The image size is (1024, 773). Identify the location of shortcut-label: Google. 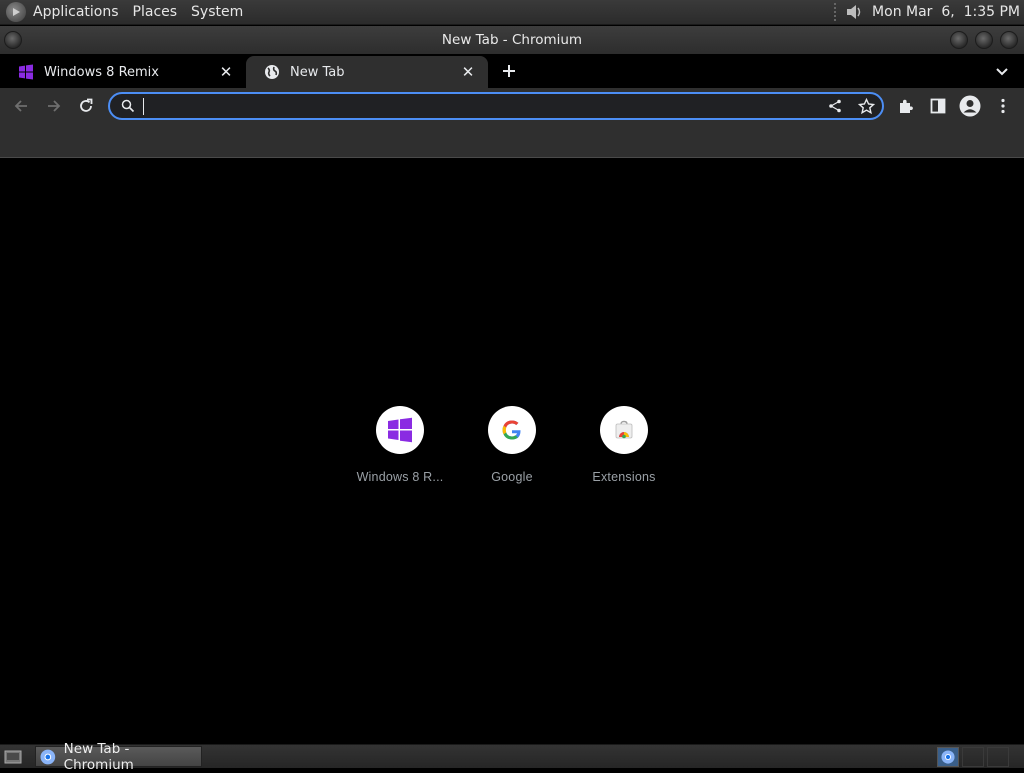
(512, 477).